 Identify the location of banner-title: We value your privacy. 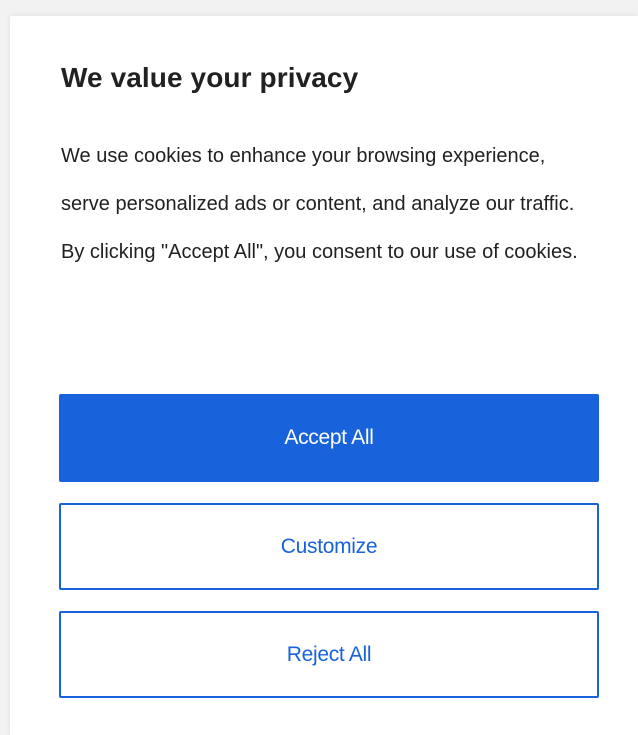
(210, 77).